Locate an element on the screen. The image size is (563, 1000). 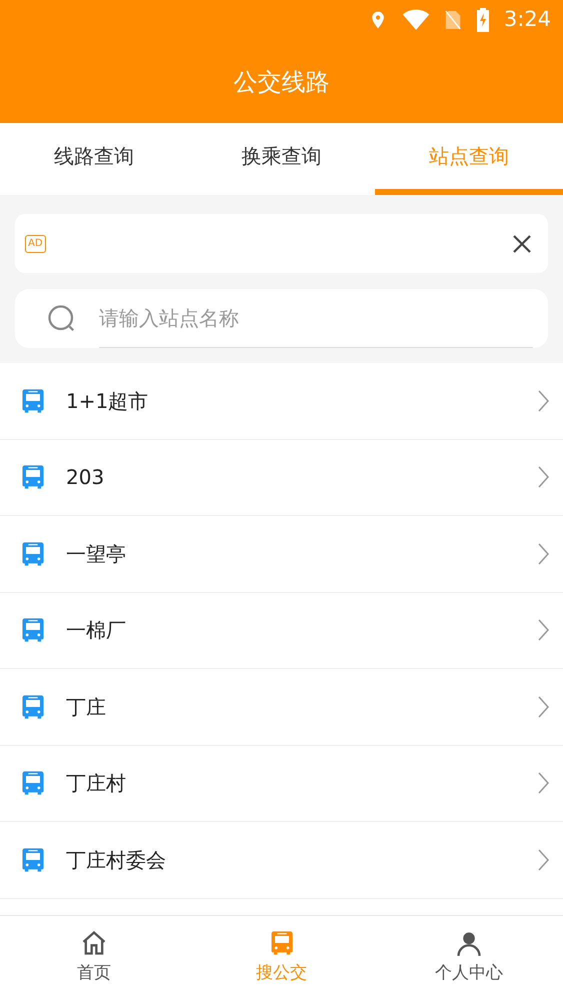
page-title: 公交线路 is located at coordinates (282, 82).